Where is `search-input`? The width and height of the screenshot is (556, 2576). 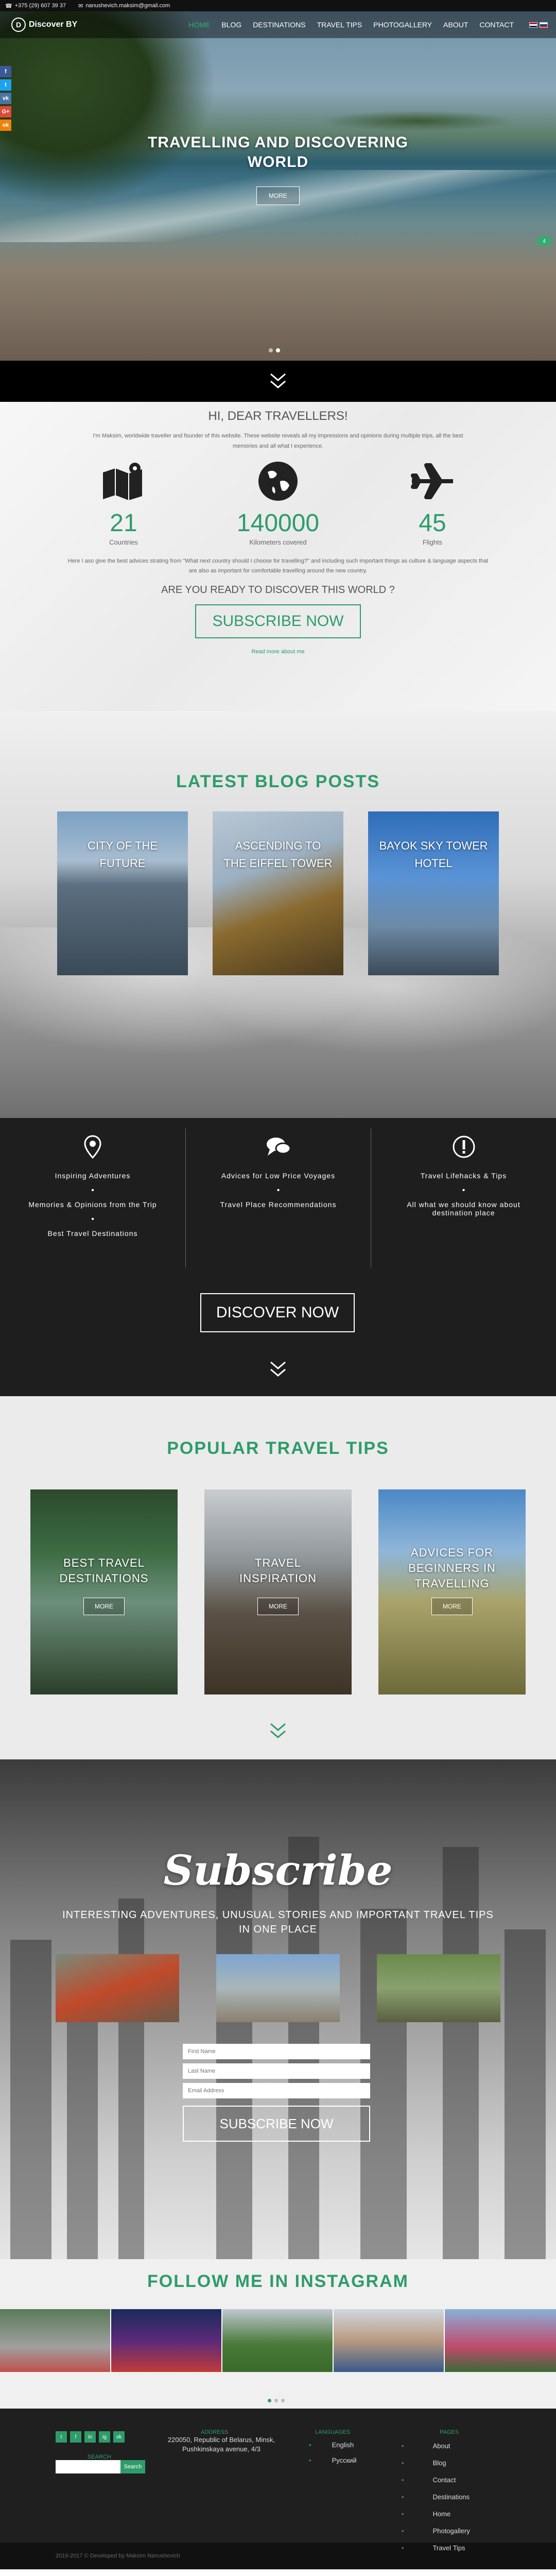
search-input is located at coordinates (88, 2466).